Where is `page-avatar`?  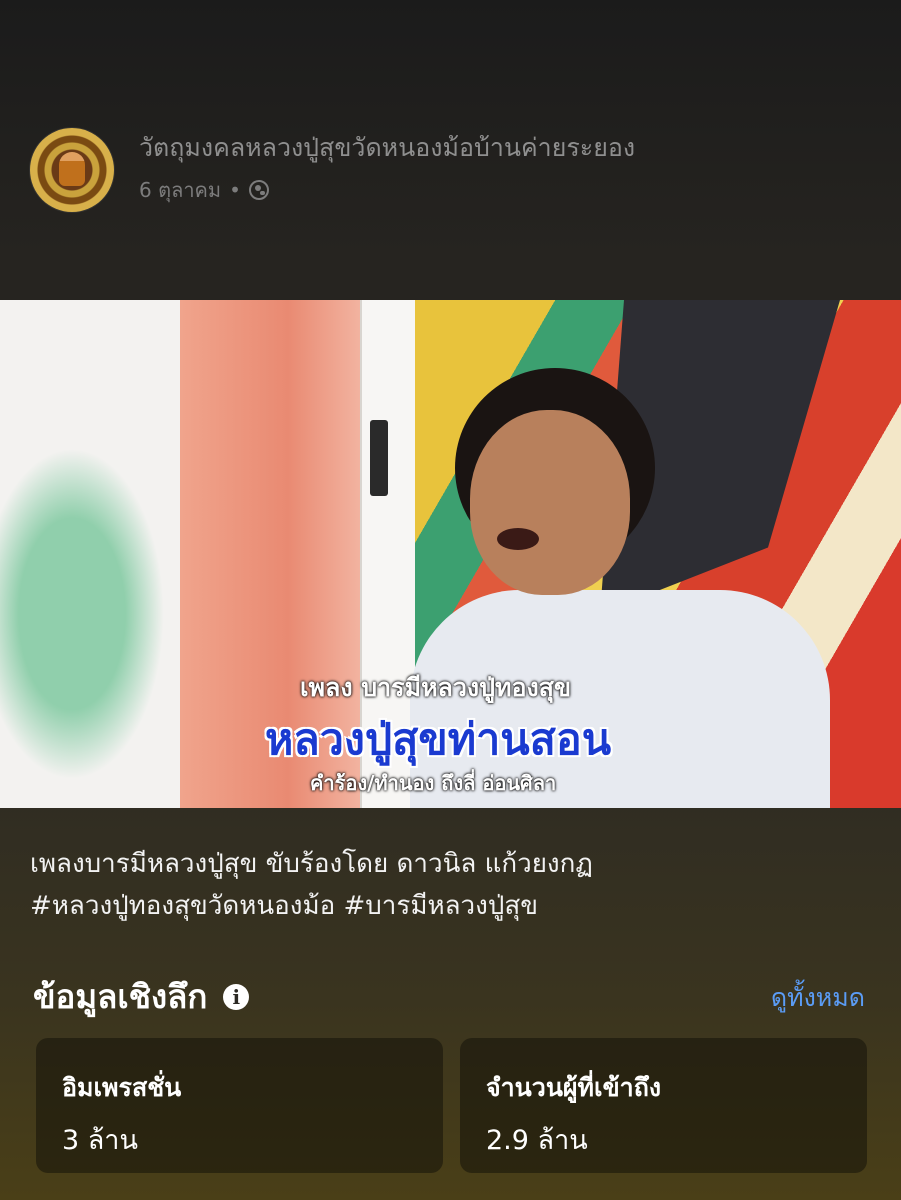
page-avatar is located at coordinates (72, 170).